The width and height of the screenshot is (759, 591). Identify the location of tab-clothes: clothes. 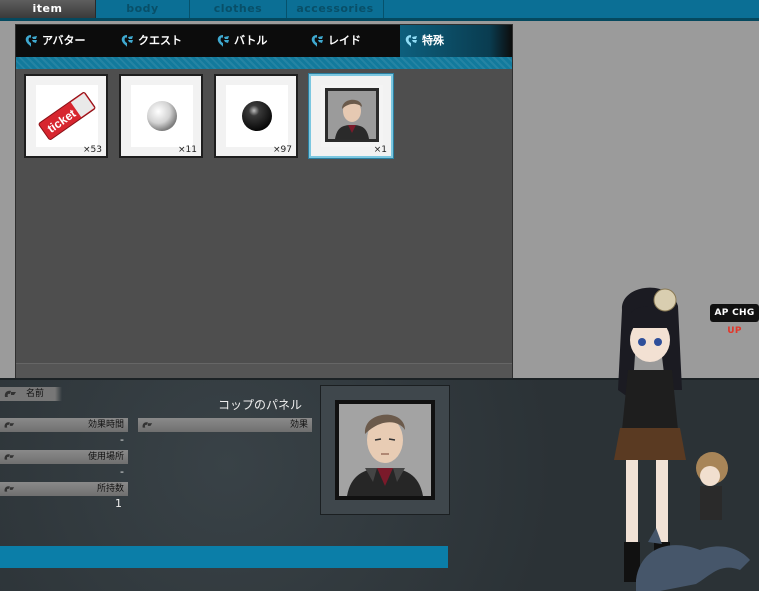
(238, 9).